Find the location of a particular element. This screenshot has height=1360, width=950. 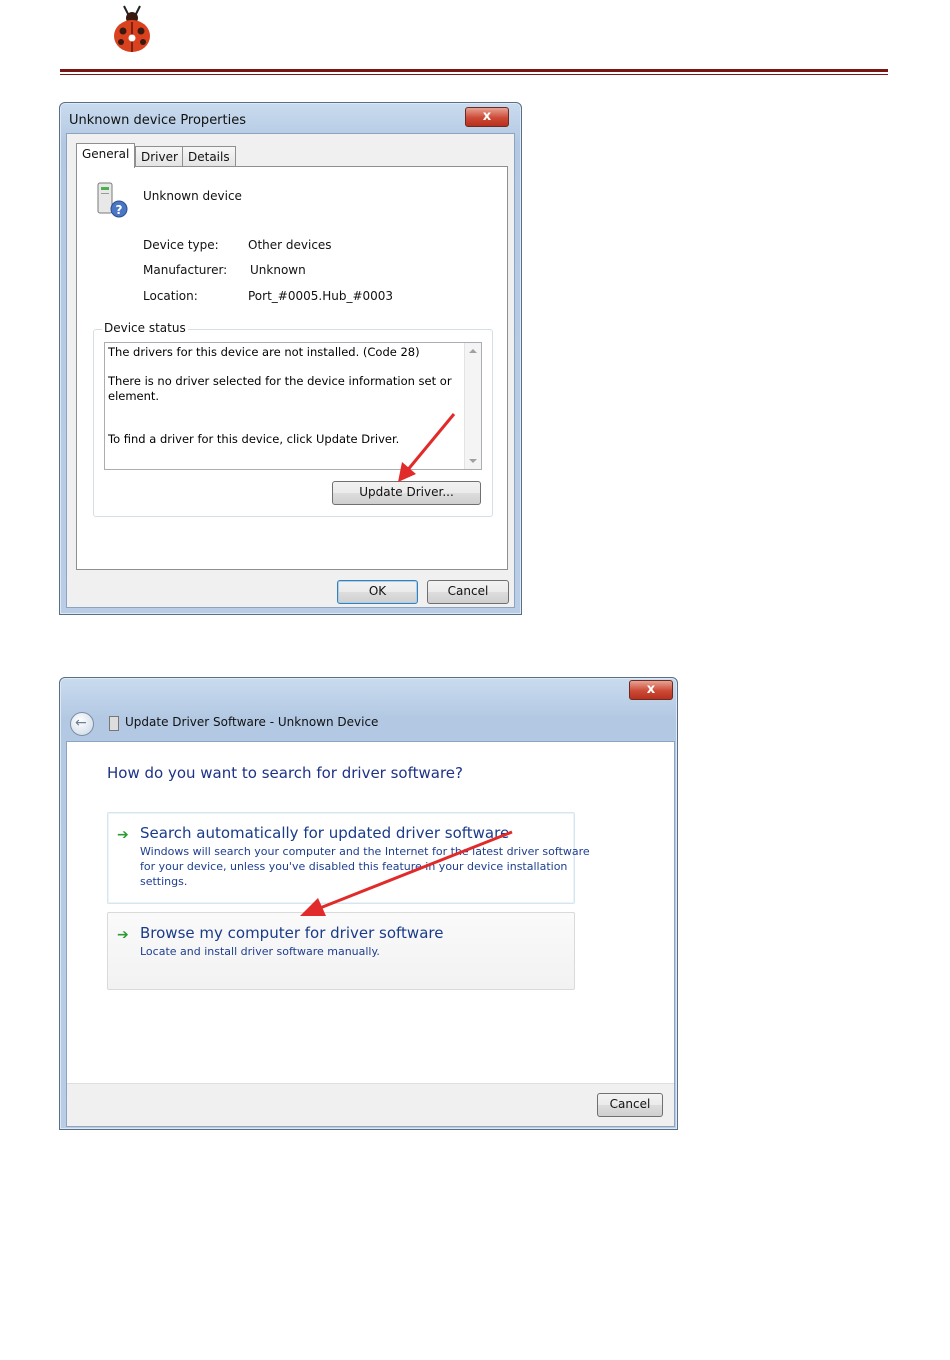

dialog-title: Unknown device Properties is located at coordinates (158, 120).